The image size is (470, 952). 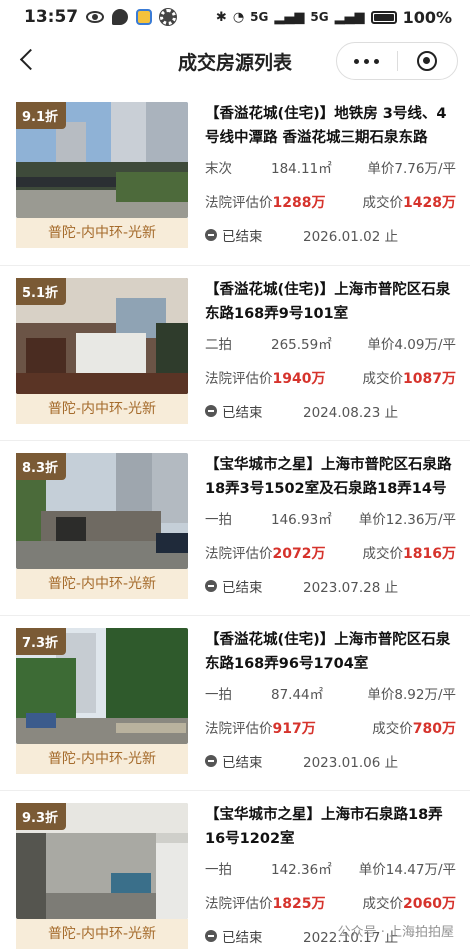 I want to click on close-target-icon, so click(x=428, y=61).